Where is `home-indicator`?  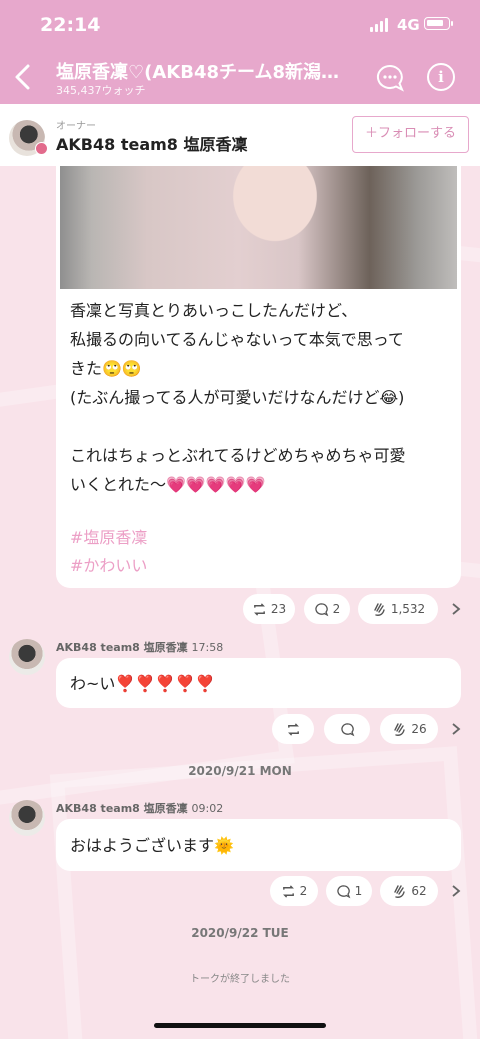
home-indicator is located at coordinates (240, 1025).